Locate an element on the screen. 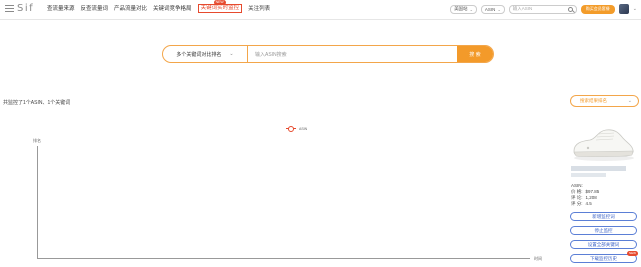  nav-keyword-monitor: 关键词实时监控 NEW is located at coordinates (220, 6).